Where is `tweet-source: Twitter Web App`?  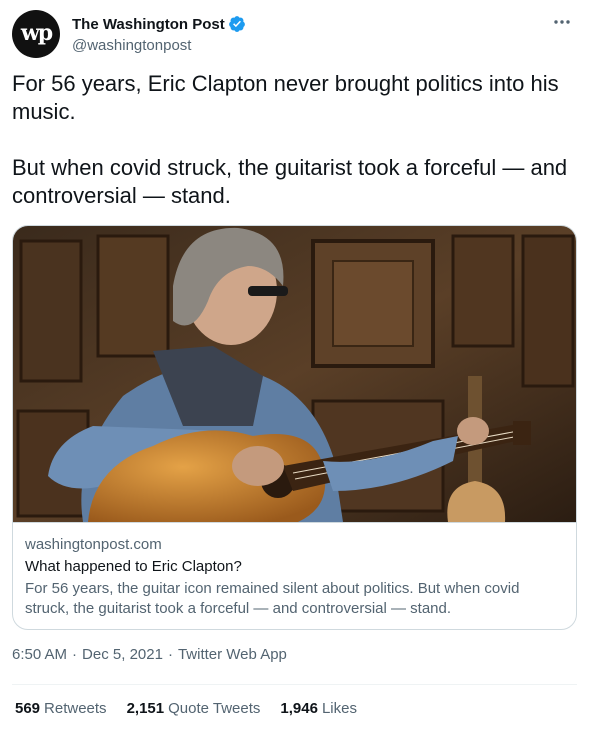 tweet-source: Twitter Web App is located at coordinates (232, 654).